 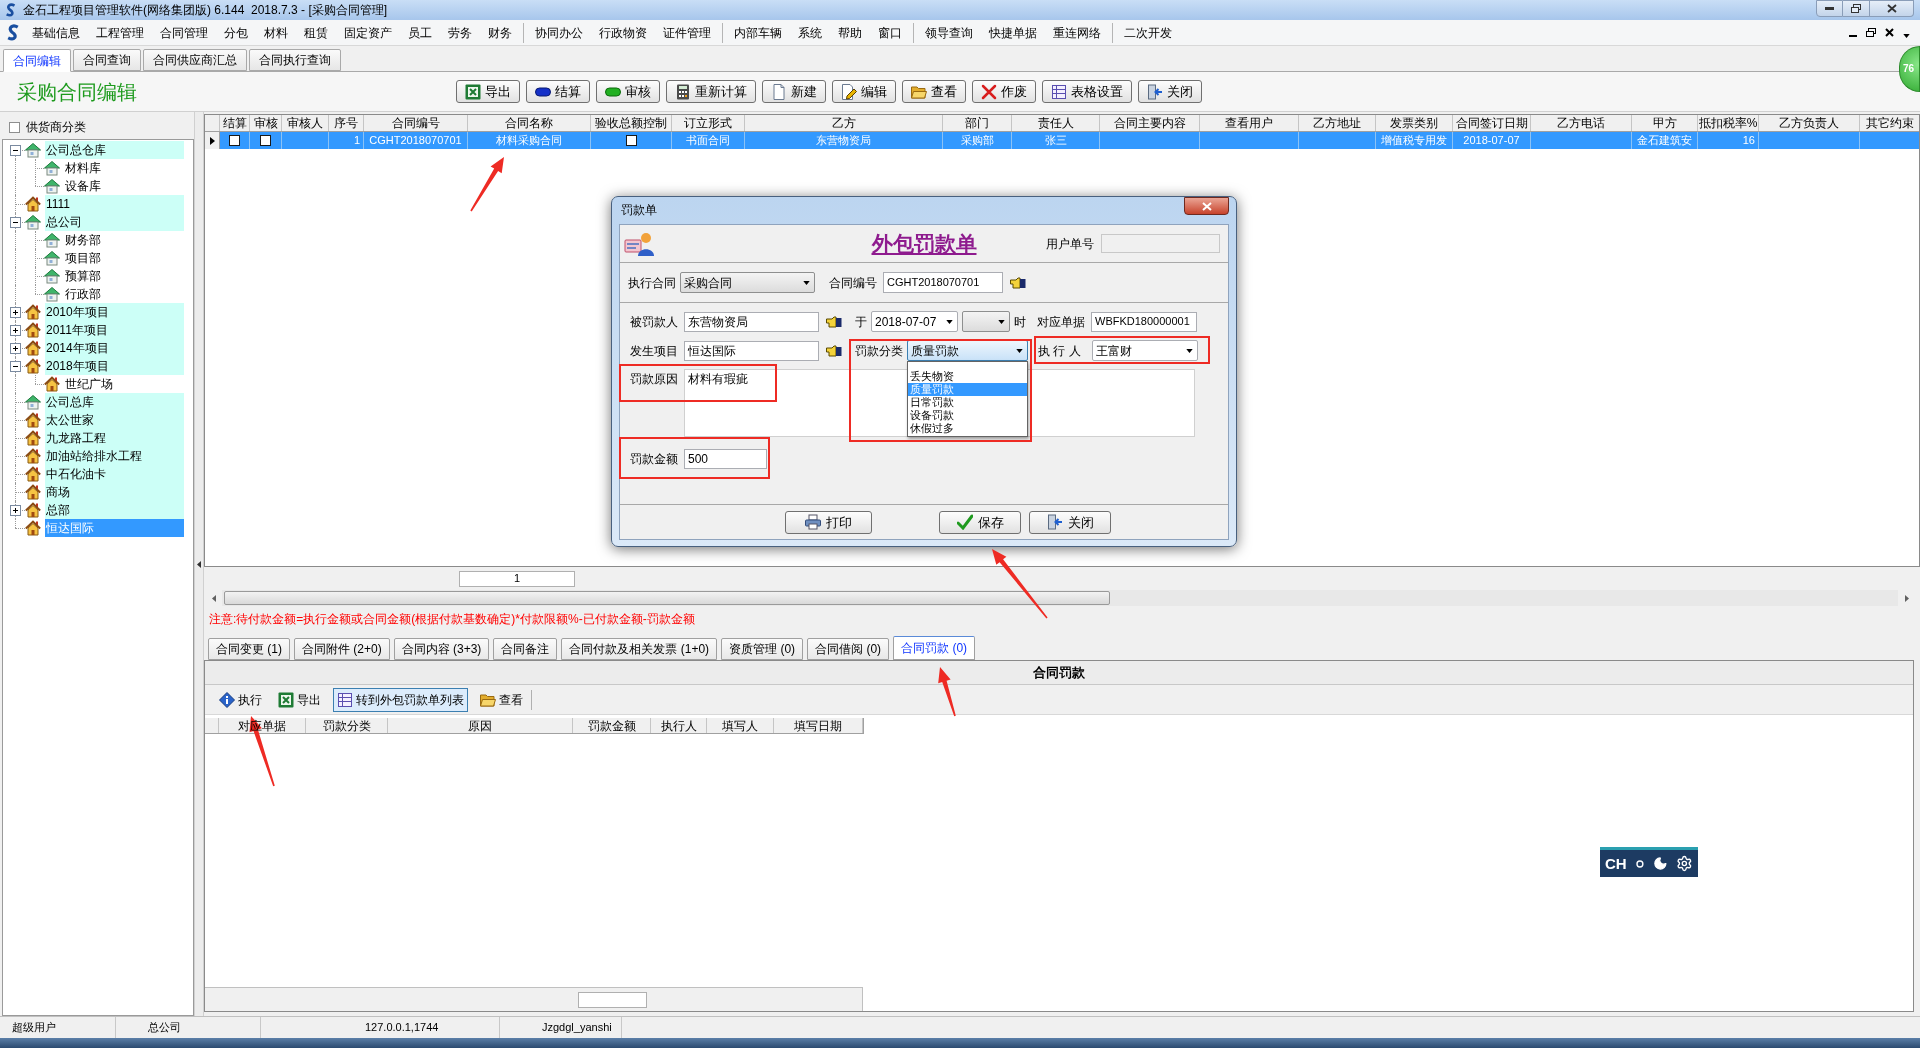 I want to click on tree-item: 公司总仓库, so click(x=114, y=150).